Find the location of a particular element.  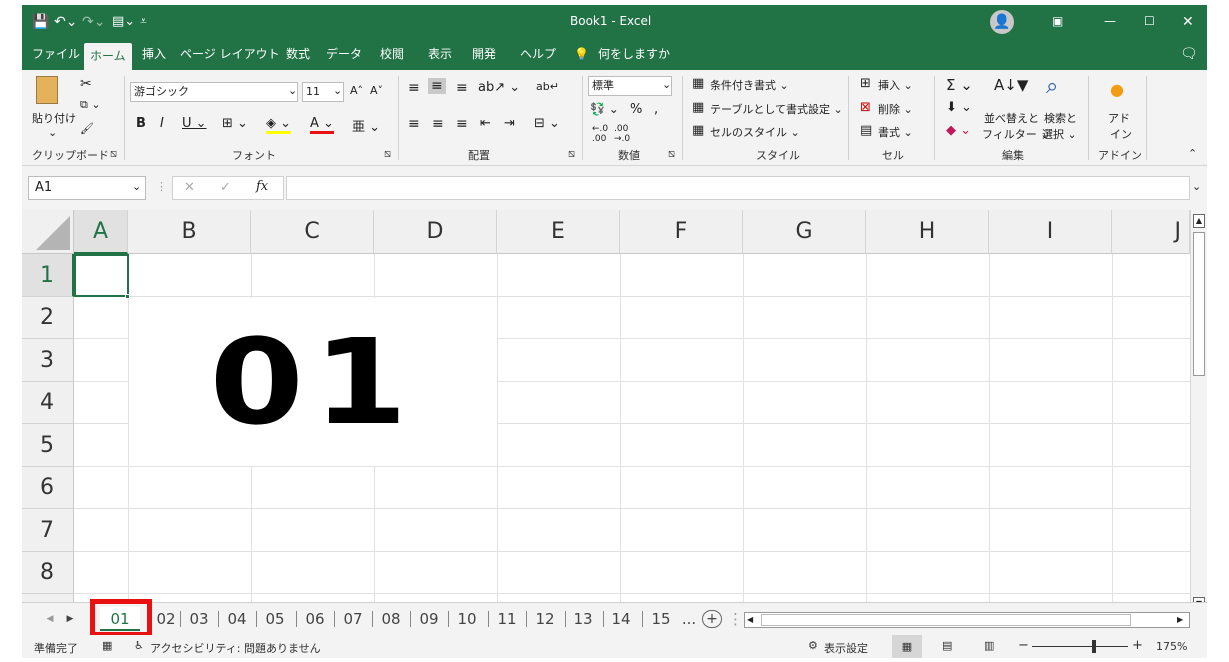

column-header-d: D is located at coordinates (435, 232).